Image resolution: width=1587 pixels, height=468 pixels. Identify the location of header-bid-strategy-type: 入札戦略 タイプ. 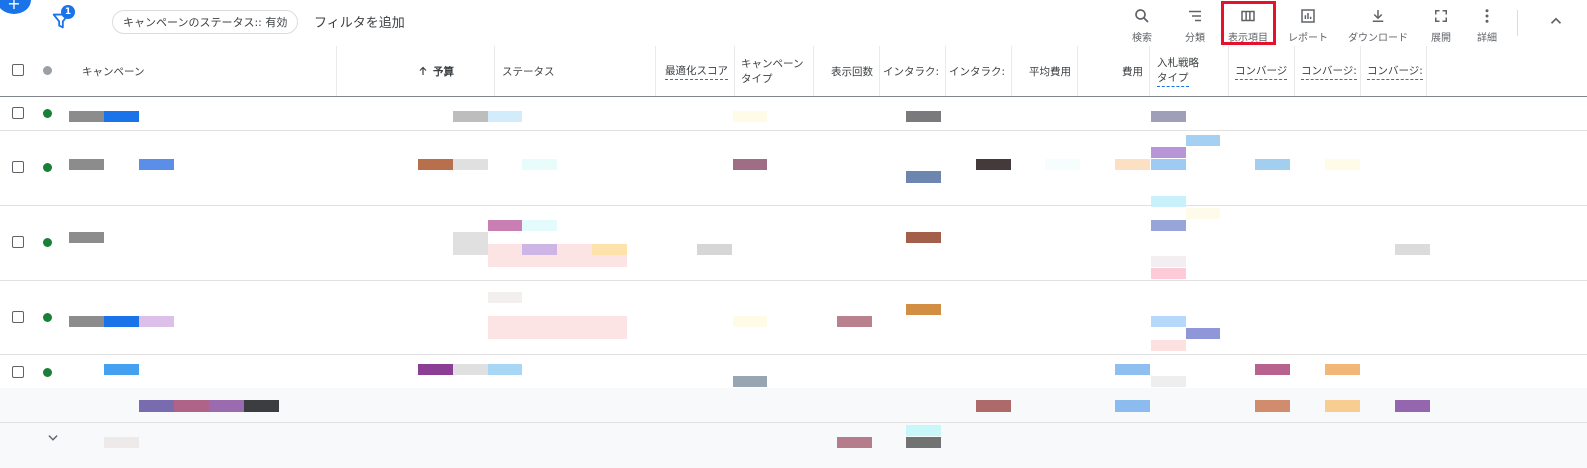
(1189, 71).